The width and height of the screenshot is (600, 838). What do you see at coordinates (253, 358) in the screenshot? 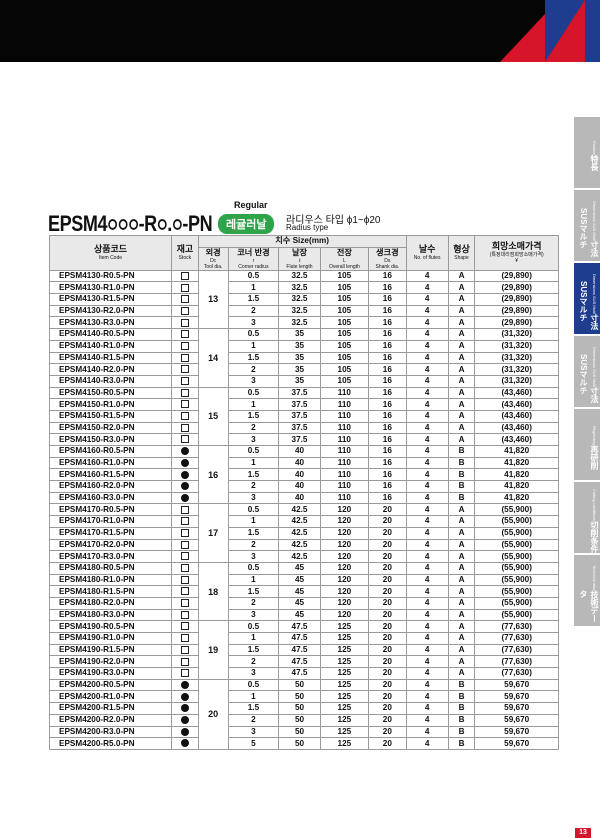
I see `corner-radius-cell: 1.5` at bounding box center [253, 358].